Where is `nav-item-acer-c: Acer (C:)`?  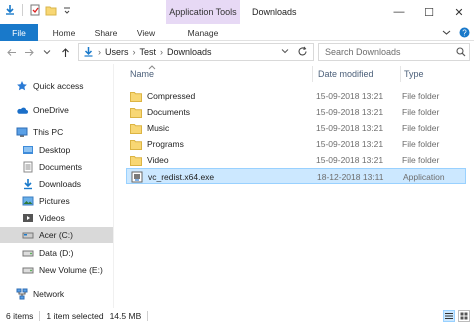
nav-item-acer-c: Acer (C:) is located at coordinates (56, 235).